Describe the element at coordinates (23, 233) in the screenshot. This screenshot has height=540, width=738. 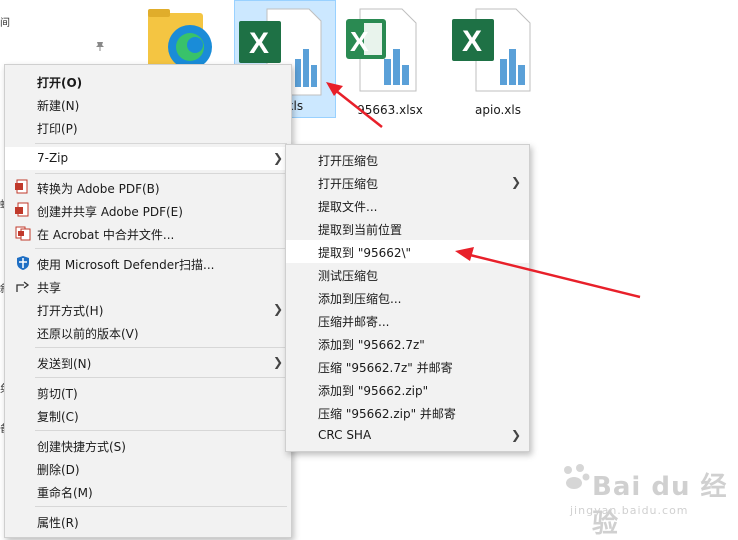
I see `acrobat-merge-icon` at that location.